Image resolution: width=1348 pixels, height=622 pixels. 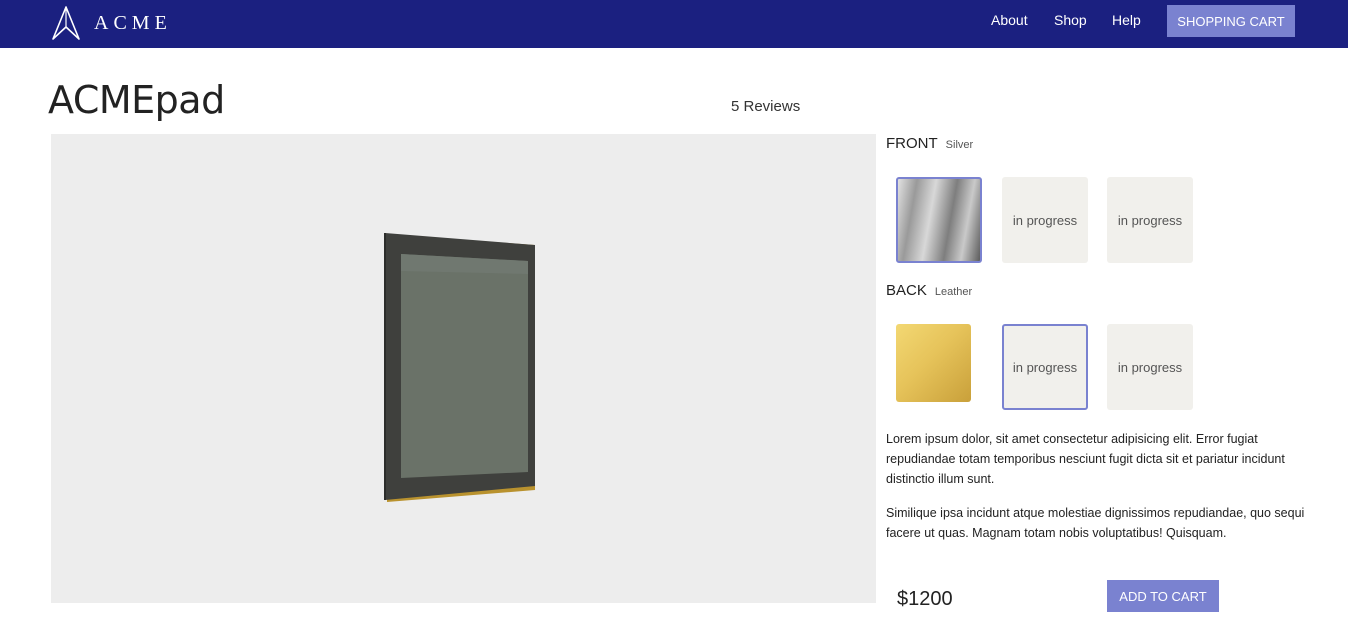 I want to click on back-option-label: BACK Leather, so click(x=929, y=290).